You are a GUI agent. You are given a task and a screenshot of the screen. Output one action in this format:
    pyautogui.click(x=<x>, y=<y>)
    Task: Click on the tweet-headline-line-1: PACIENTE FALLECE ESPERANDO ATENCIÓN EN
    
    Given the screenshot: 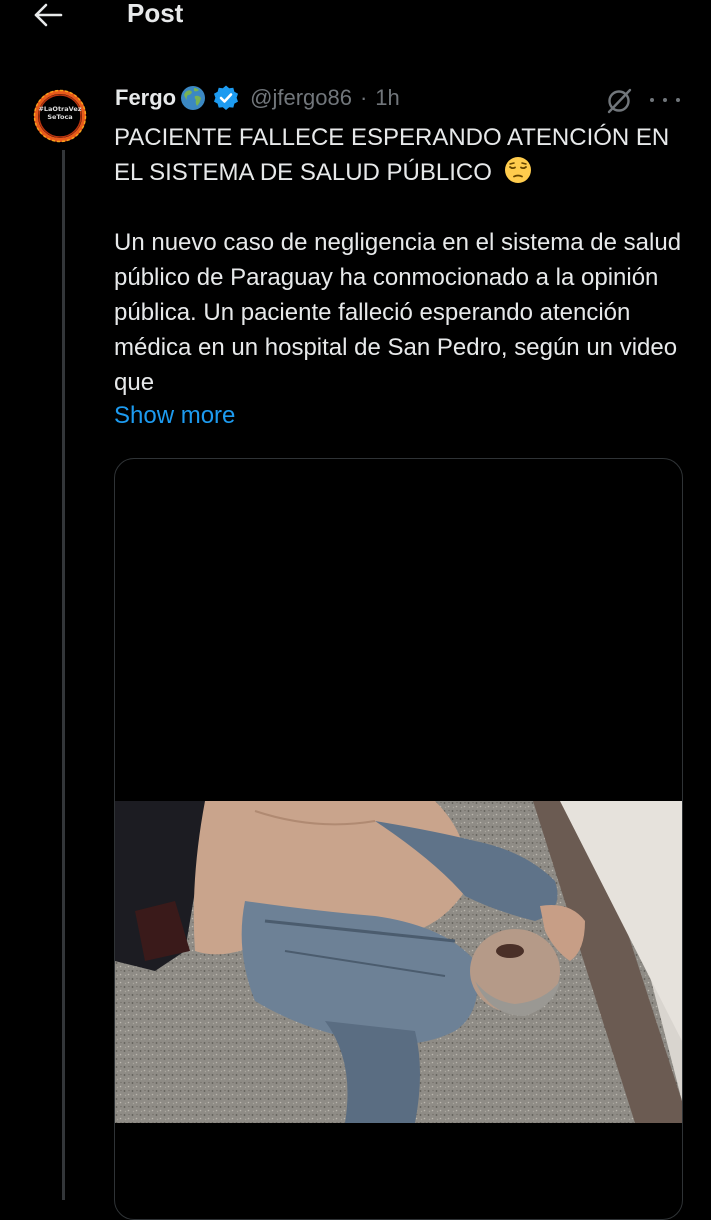 What is the action you would take?
    pyautogui.click(x=392, y=137)
    